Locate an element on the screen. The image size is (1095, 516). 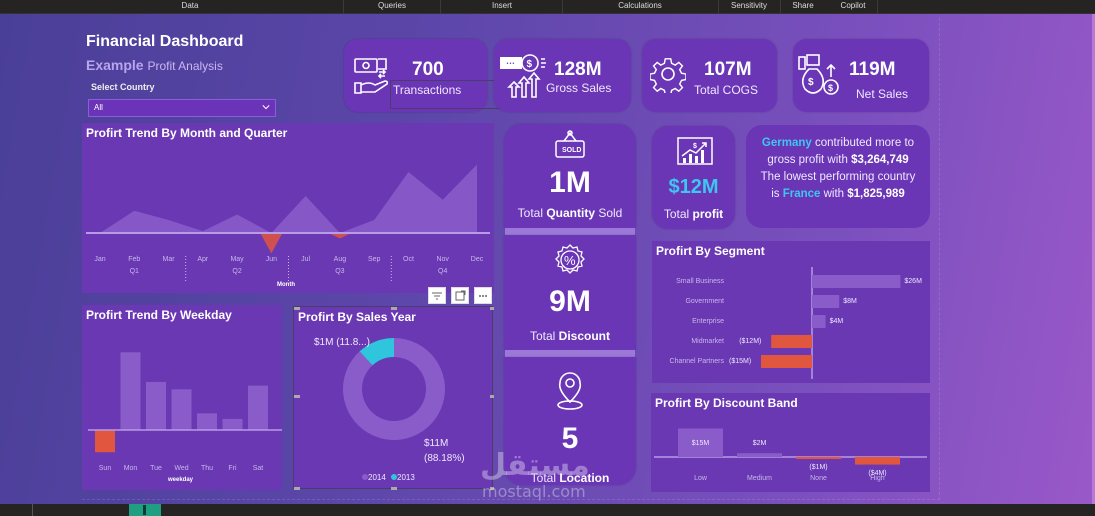
page-title: Financial Dashboard is located at coordinates (165, 41).